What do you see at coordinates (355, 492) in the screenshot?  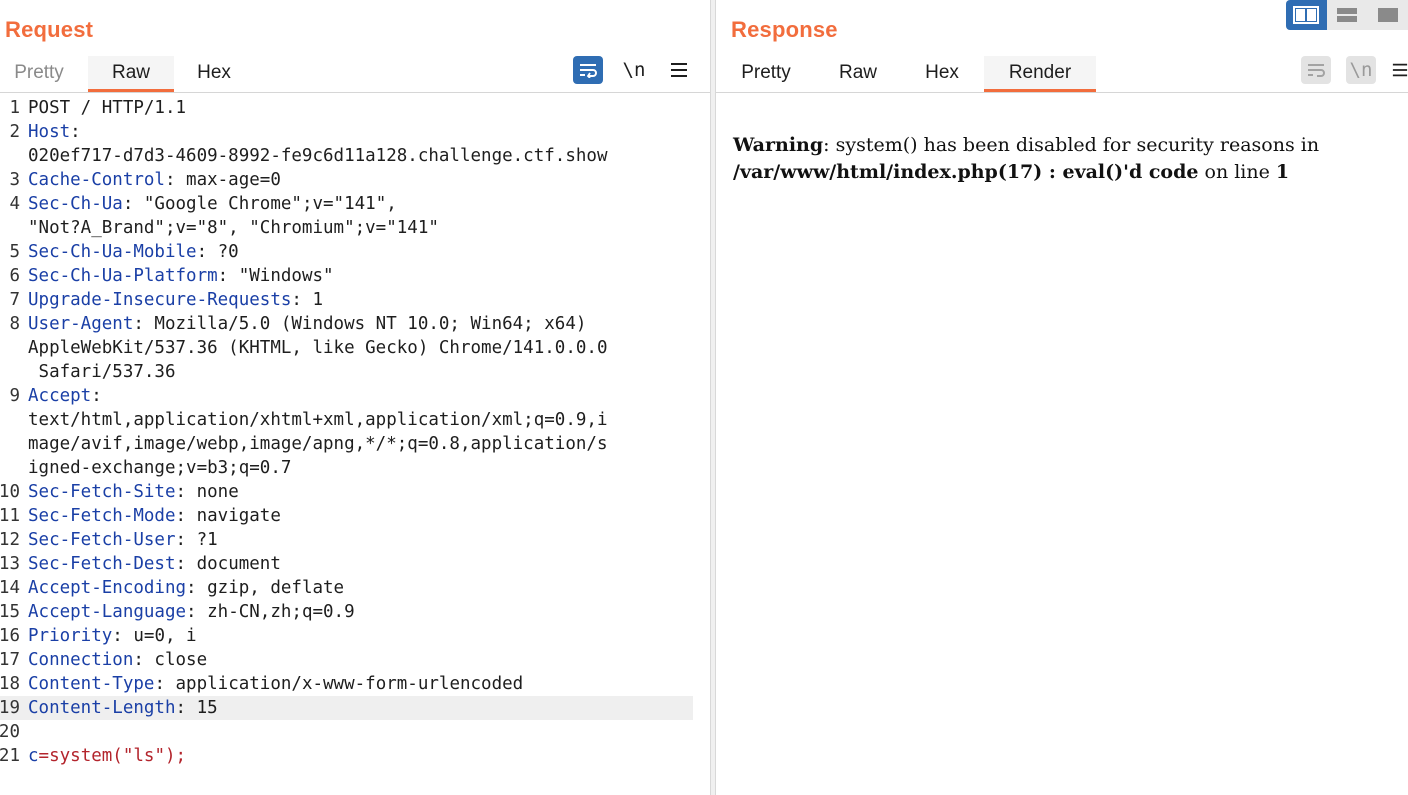 I see `editor-line: 10 Sec-Fetch-Site: none` at bounding box center [355, 492].